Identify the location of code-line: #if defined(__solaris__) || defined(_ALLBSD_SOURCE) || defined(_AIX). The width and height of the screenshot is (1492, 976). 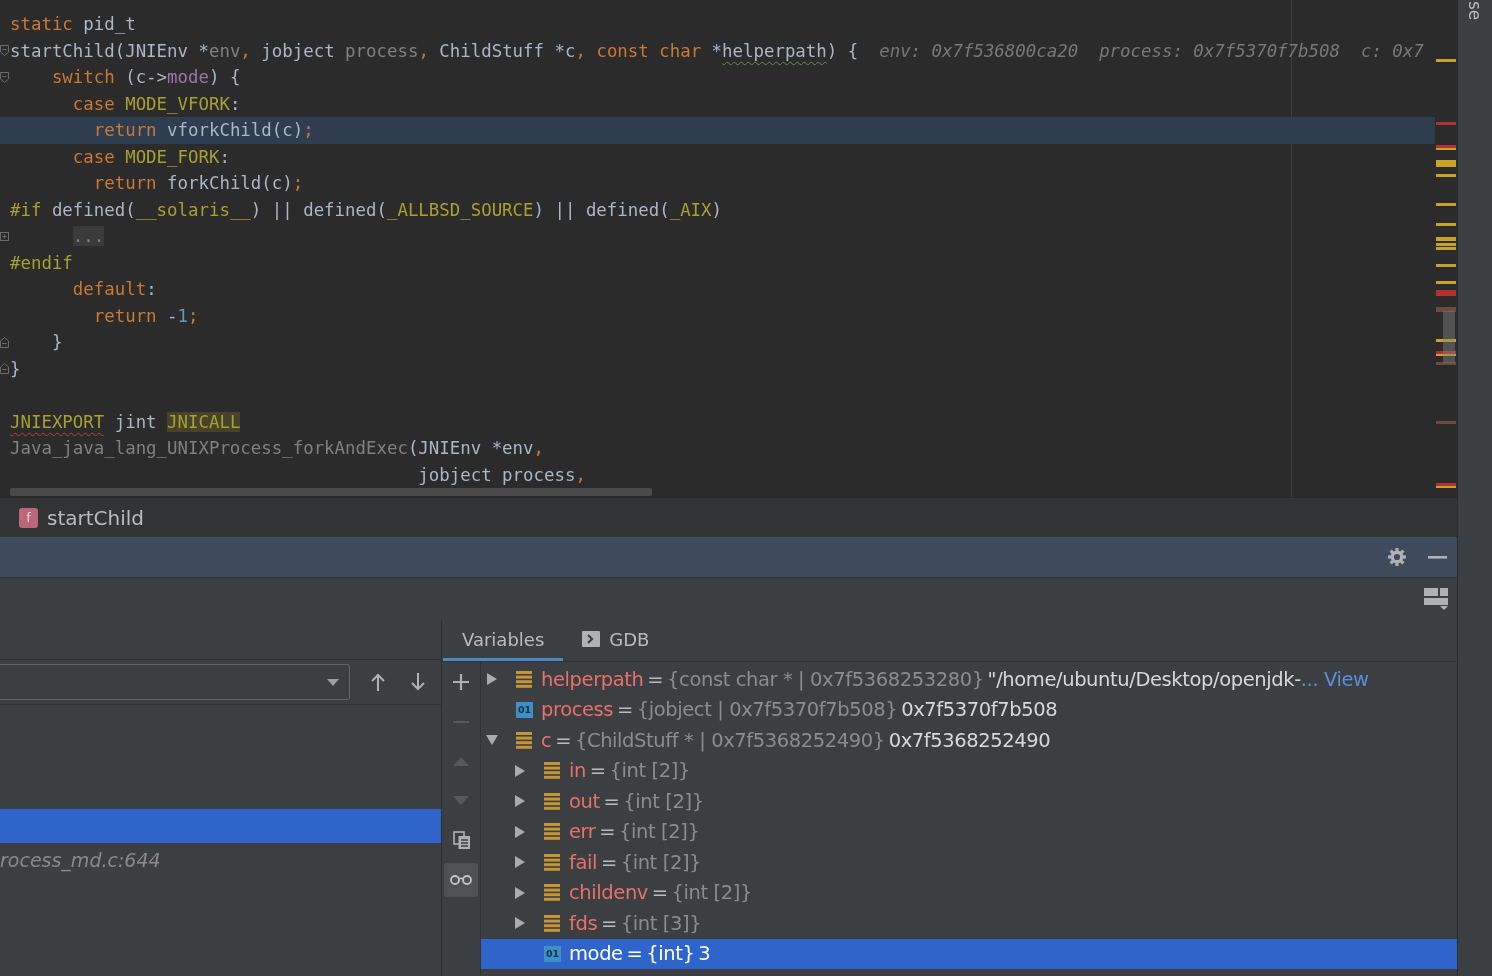
(366, 209).